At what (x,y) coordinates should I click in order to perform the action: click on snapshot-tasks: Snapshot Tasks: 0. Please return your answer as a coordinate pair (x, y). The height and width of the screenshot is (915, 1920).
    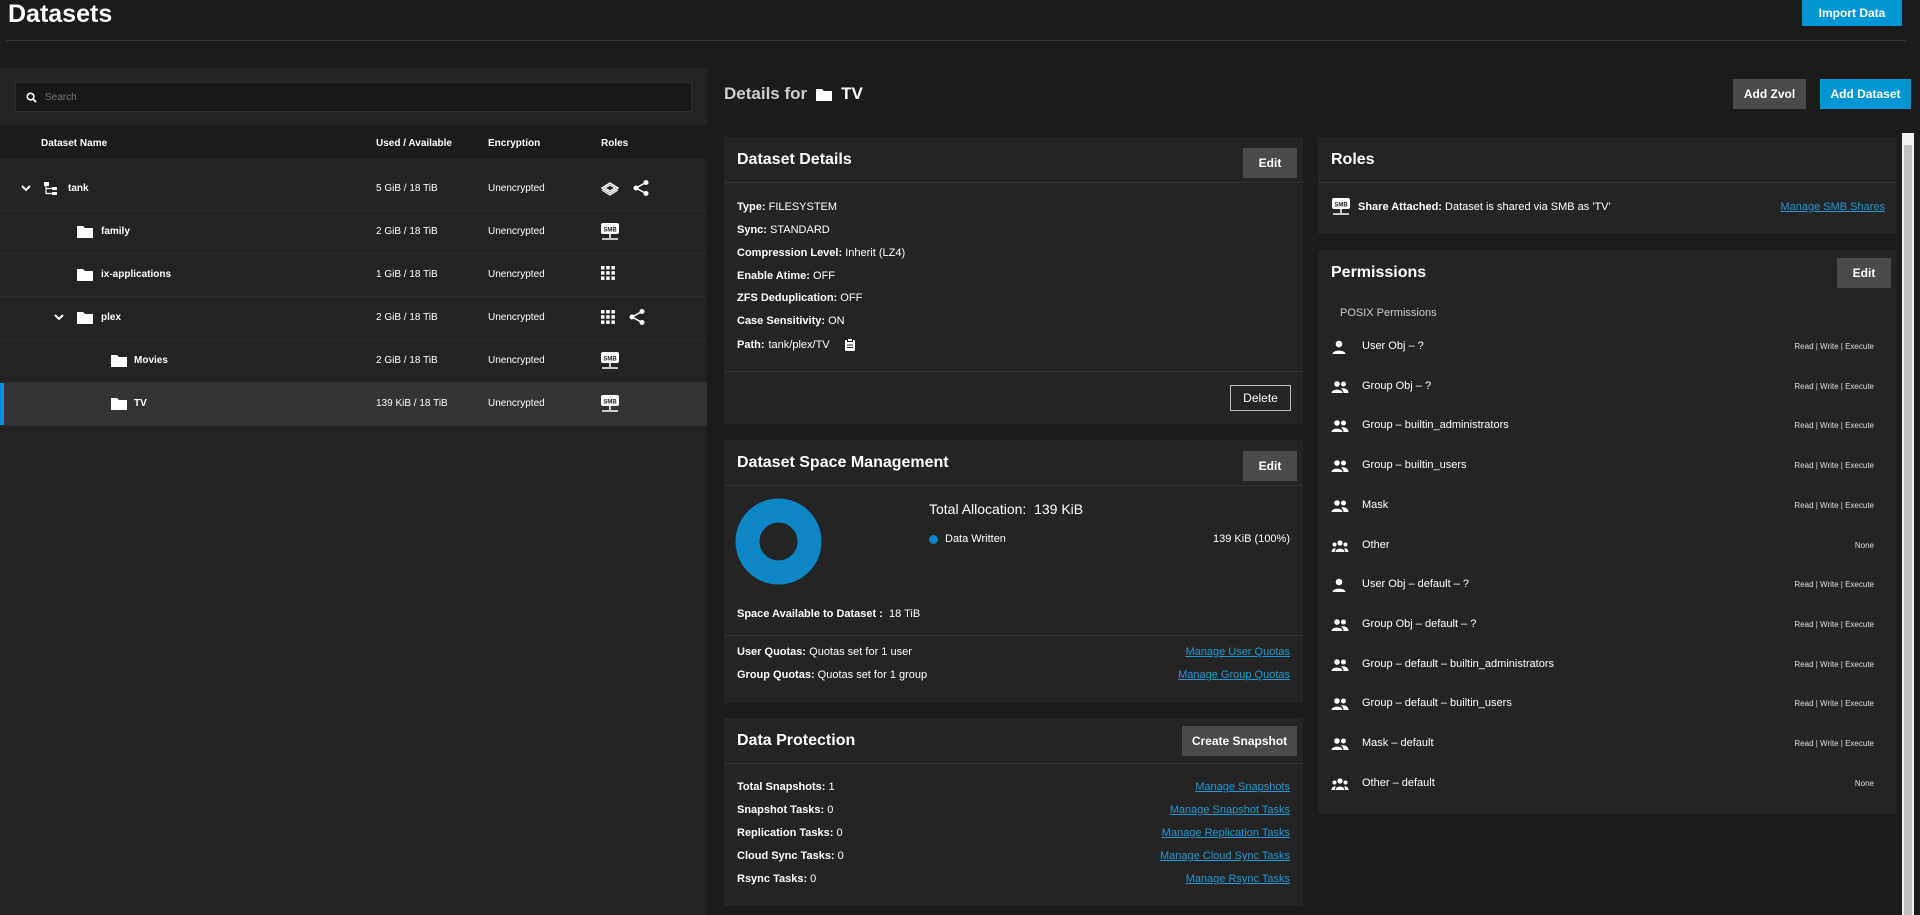
    Looking at the image, I should click on (785, 810).